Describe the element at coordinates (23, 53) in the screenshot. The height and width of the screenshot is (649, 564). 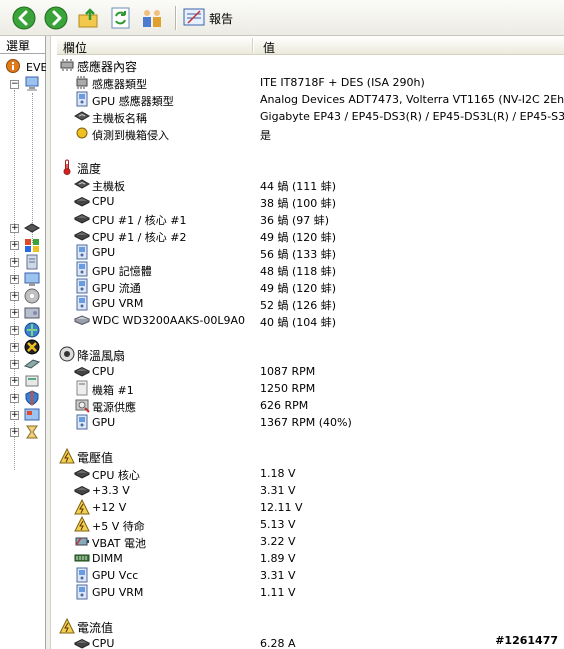
I see `tab-underline` at that location.